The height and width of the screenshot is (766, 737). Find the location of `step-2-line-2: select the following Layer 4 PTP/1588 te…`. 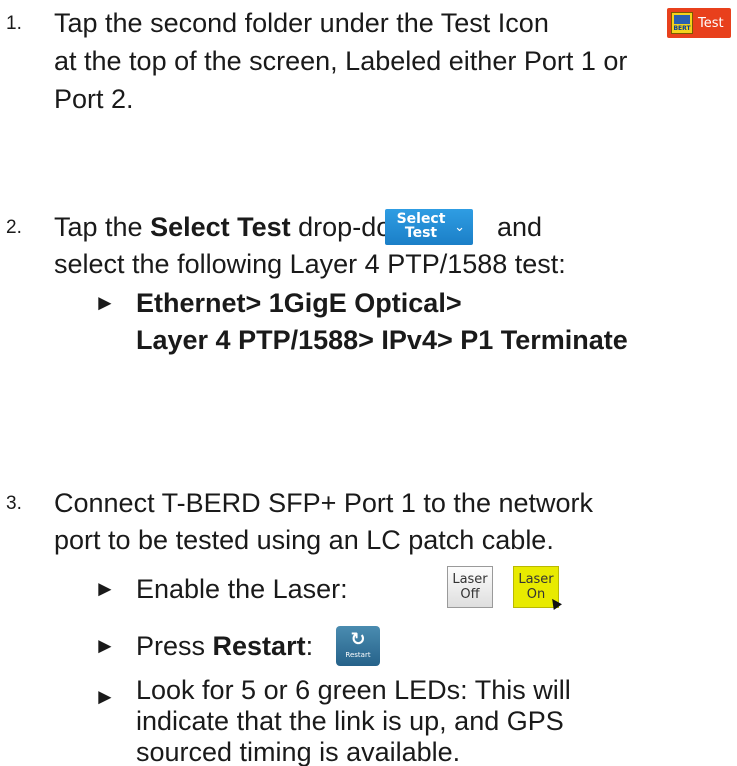

step-2-line-2: select the following Layer 4 PTP/1588 te… is located at coordinates (310, 264).